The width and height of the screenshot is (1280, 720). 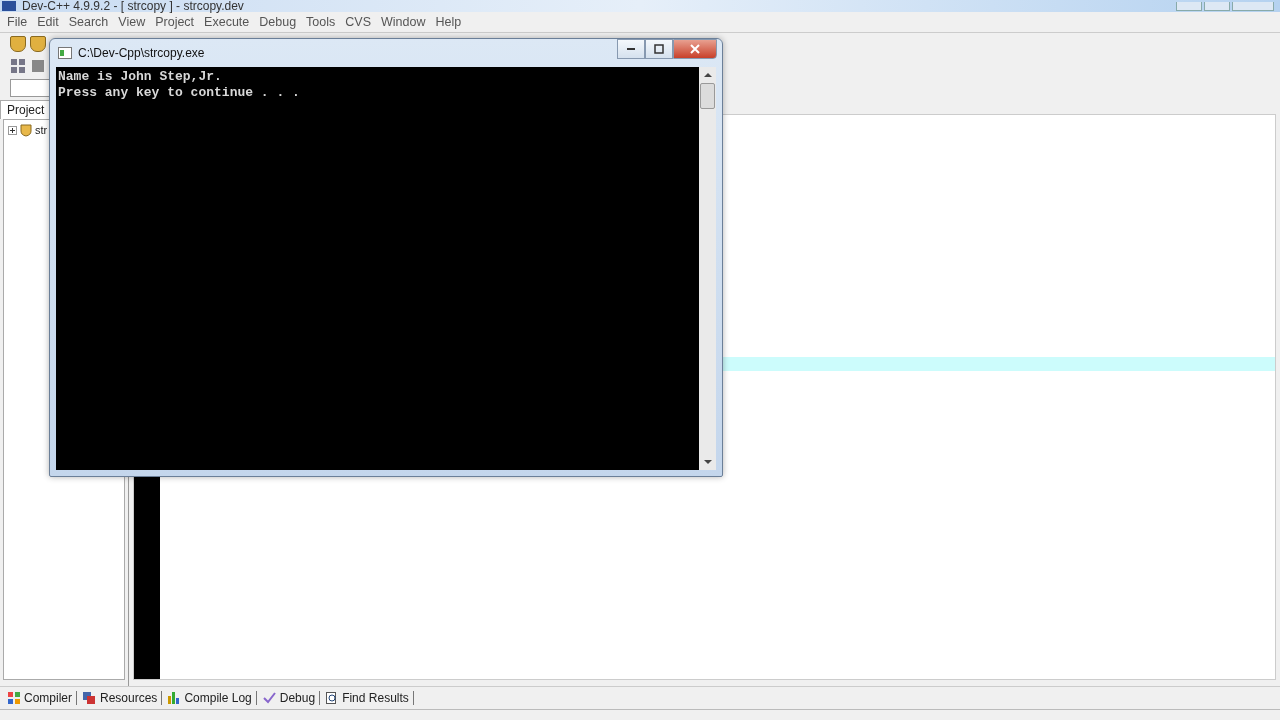 I want to click on bottom-tab: Debug, so click(x=289, y=698).